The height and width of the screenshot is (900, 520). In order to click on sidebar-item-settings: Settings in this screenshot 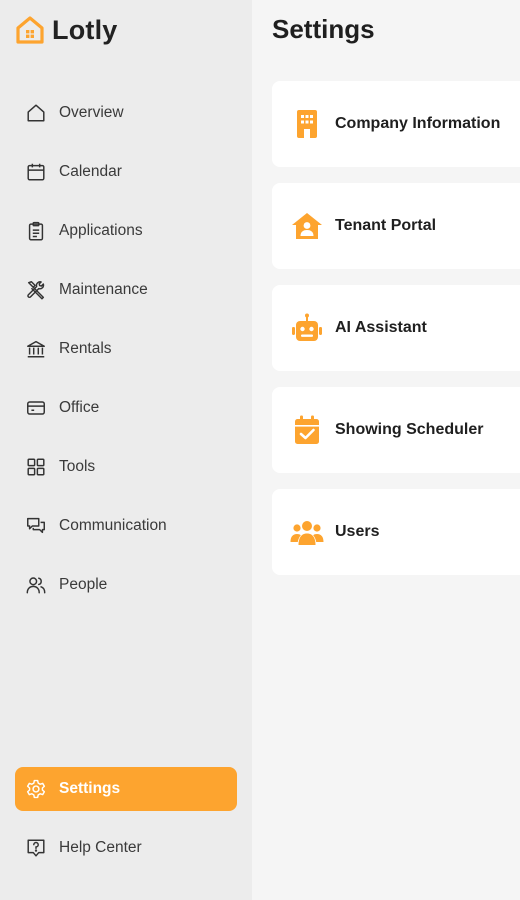, I will do `click(126, 789)`.